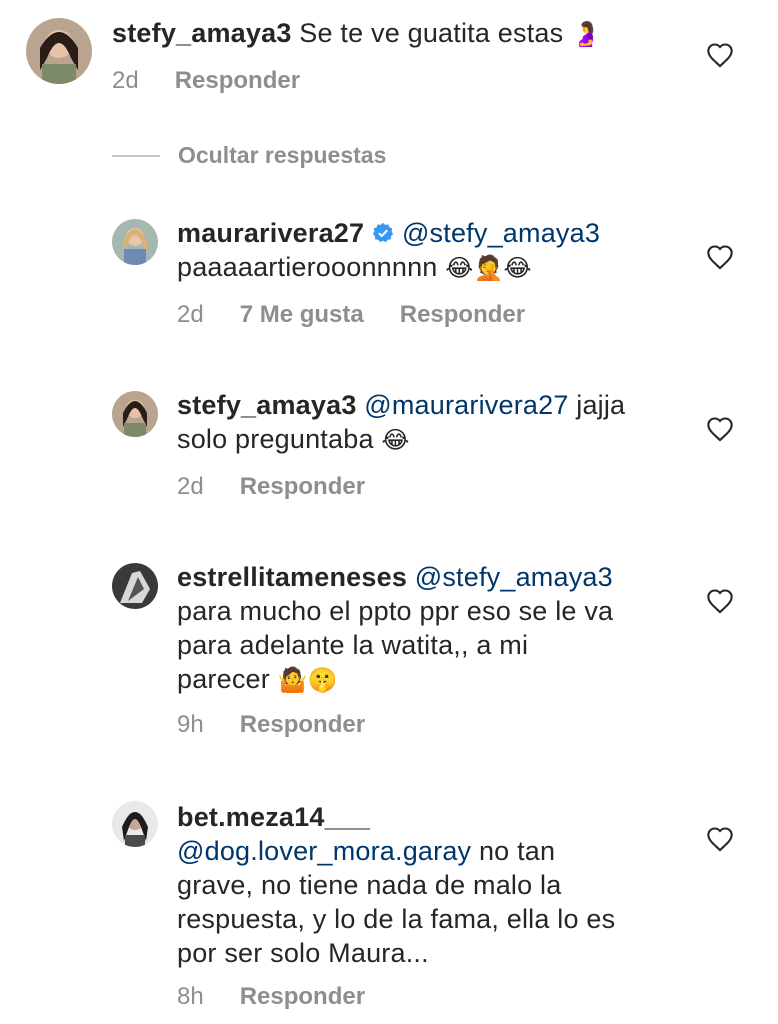 The image size is (778, 1024). Describe the element at coordinates (396, 919) in the screenshot. I see `comment-body-line3: respuesta, y lo de la fama, ella lo es` at that location.